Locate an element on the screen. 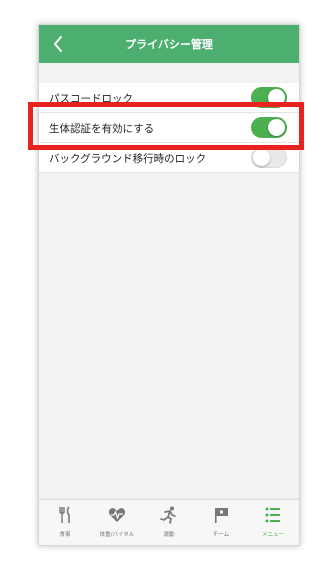 Image resolution: width=328 pixels, height=570 pixels. tab-exercise: 運動 is located at coordinates (169, 522).